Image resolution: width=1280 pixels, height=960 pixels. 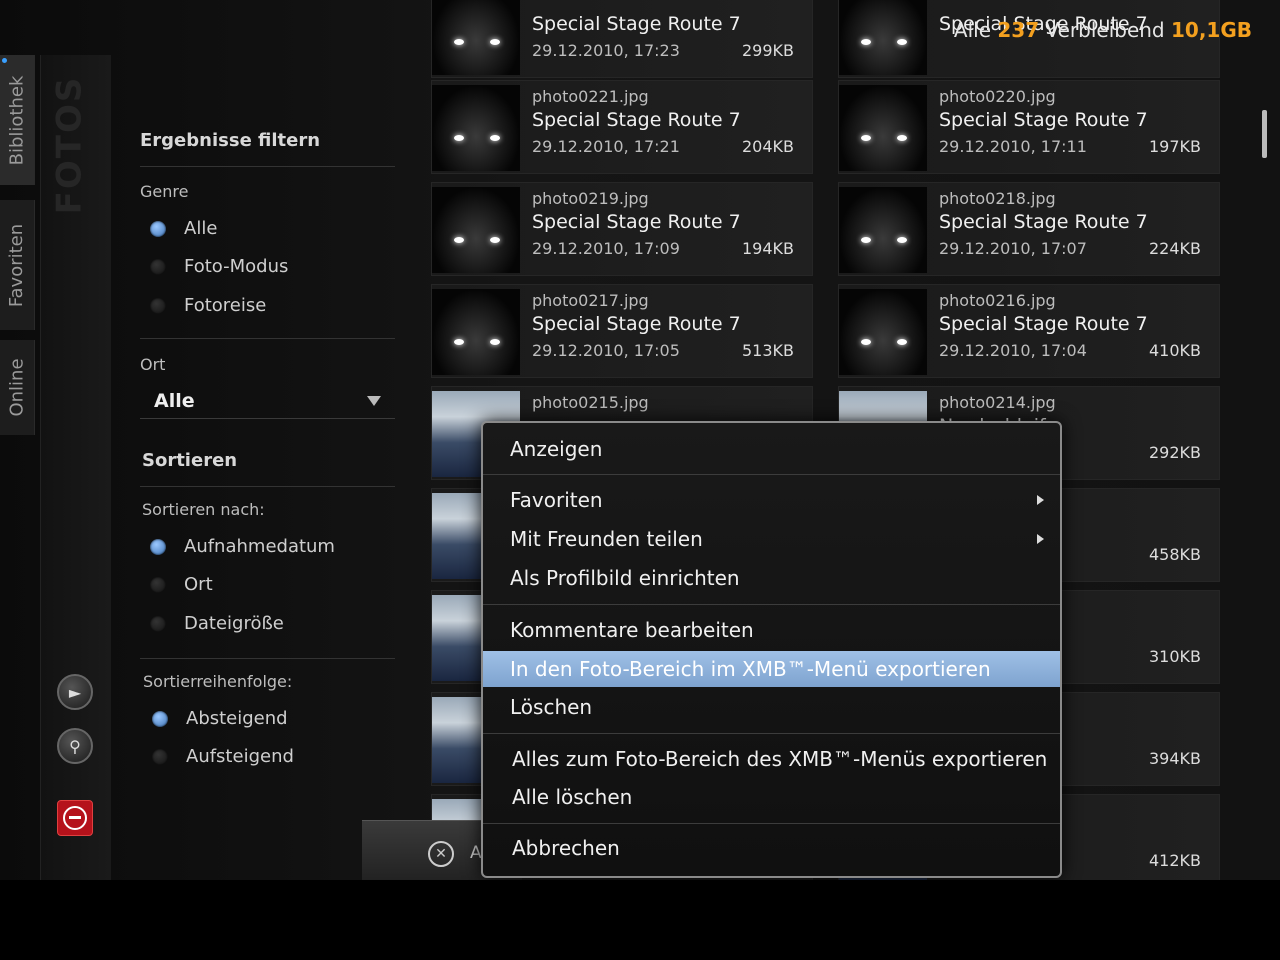 I want to click on radio-sort-ort: Ort, so click(x=181, y=584).